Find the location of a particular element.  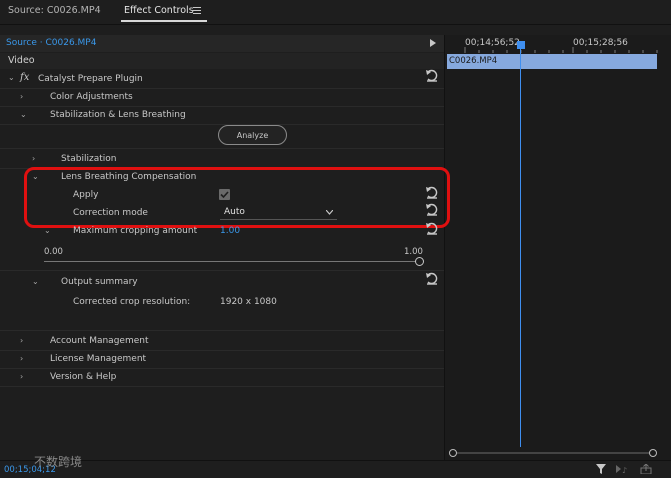

zoom-scrollbar is located at coordinates (553, 453).